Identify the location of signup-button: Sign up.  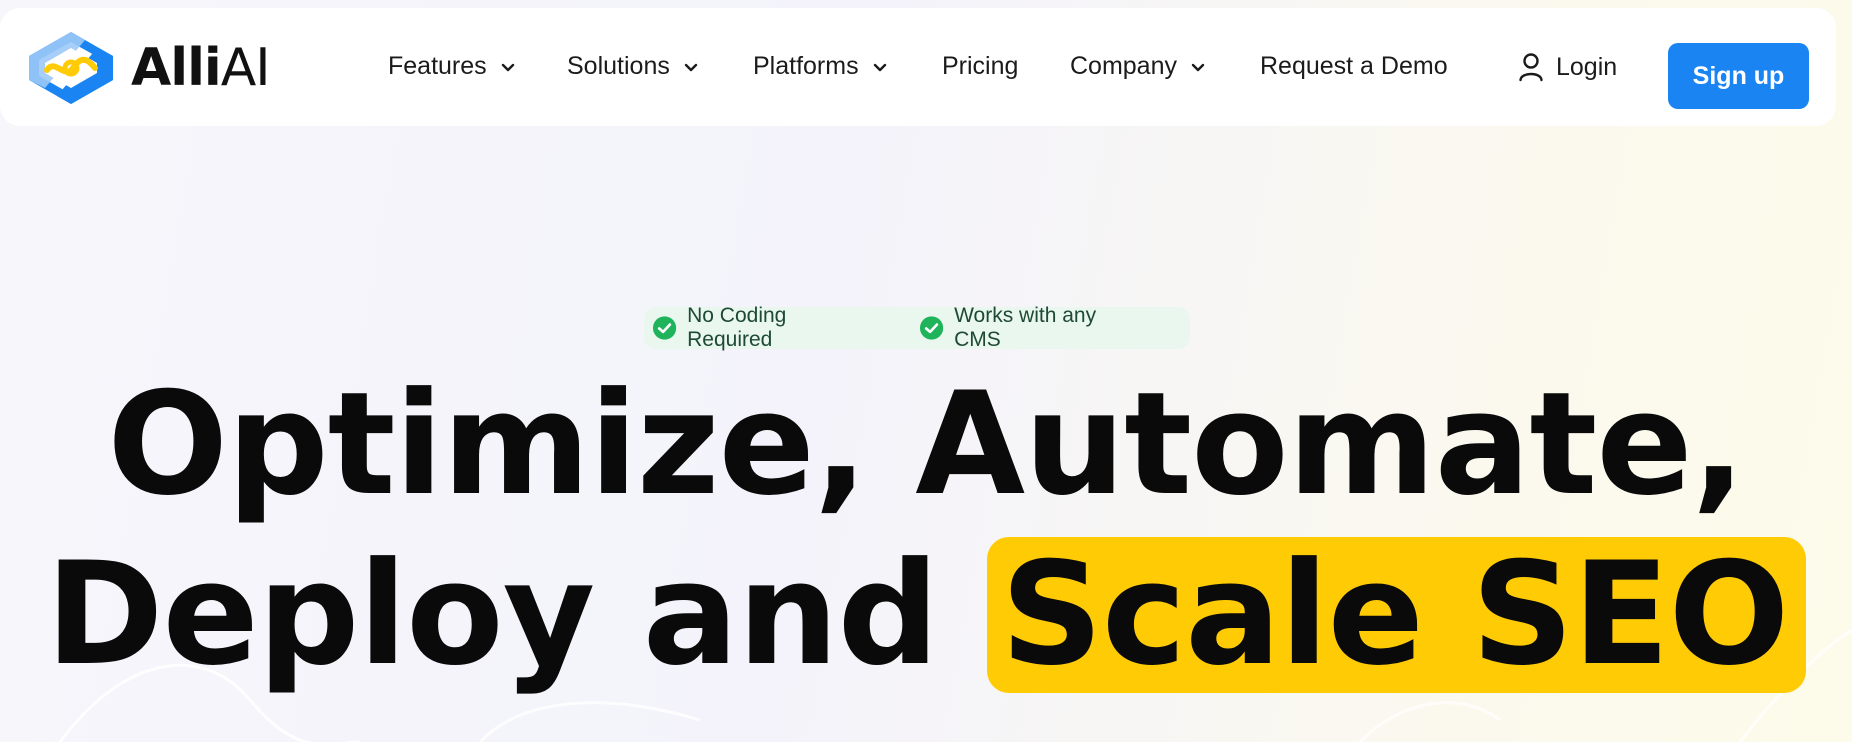
(1738, 76).